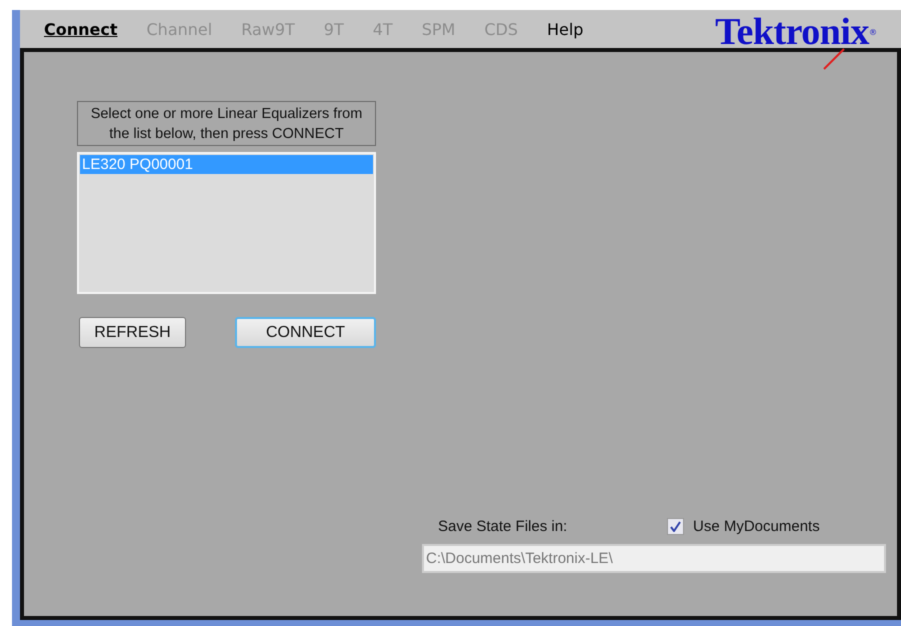  Describe the element at coordinates (226, 164) in the screenshot. I see `device-item: LE320 PQ00001` at that location.